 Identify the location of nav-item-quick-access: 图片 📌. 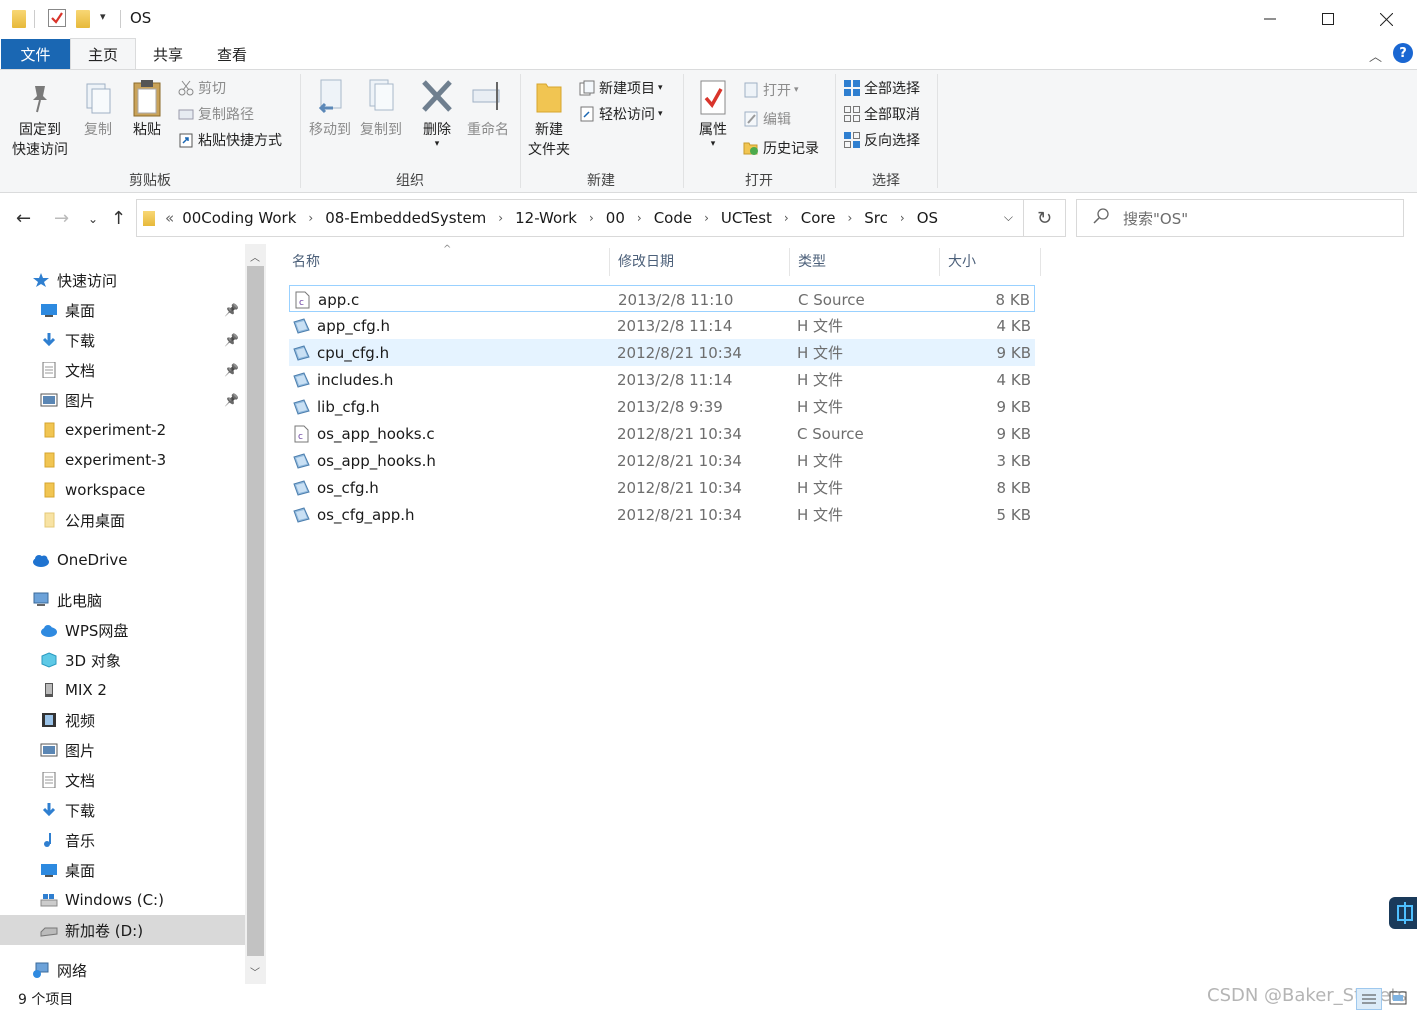
(122, 400).